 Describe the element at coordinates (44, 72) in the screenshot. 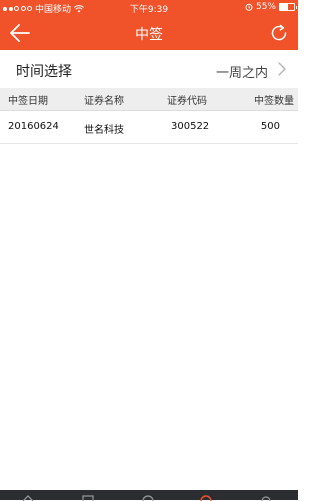

I see `time-filter-label: 时间选择` at that location.